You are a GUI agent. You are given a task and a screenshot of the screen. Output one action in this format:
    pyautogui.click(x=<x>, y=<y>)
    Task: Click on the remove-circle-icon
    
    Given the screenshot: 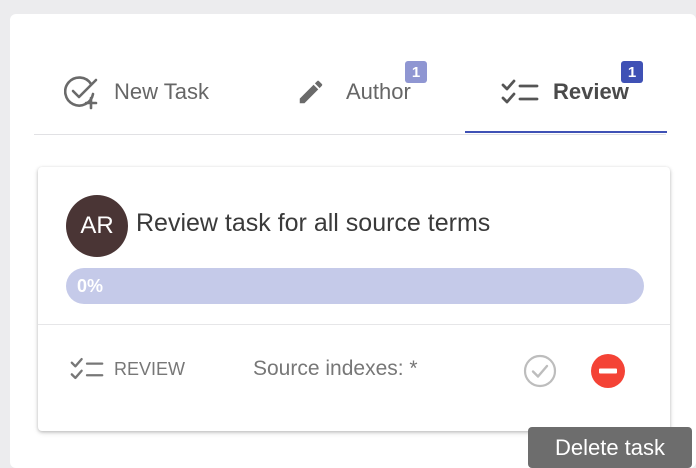 What is the action you would take?
    pyautogui.click(x=608, y=373)
    